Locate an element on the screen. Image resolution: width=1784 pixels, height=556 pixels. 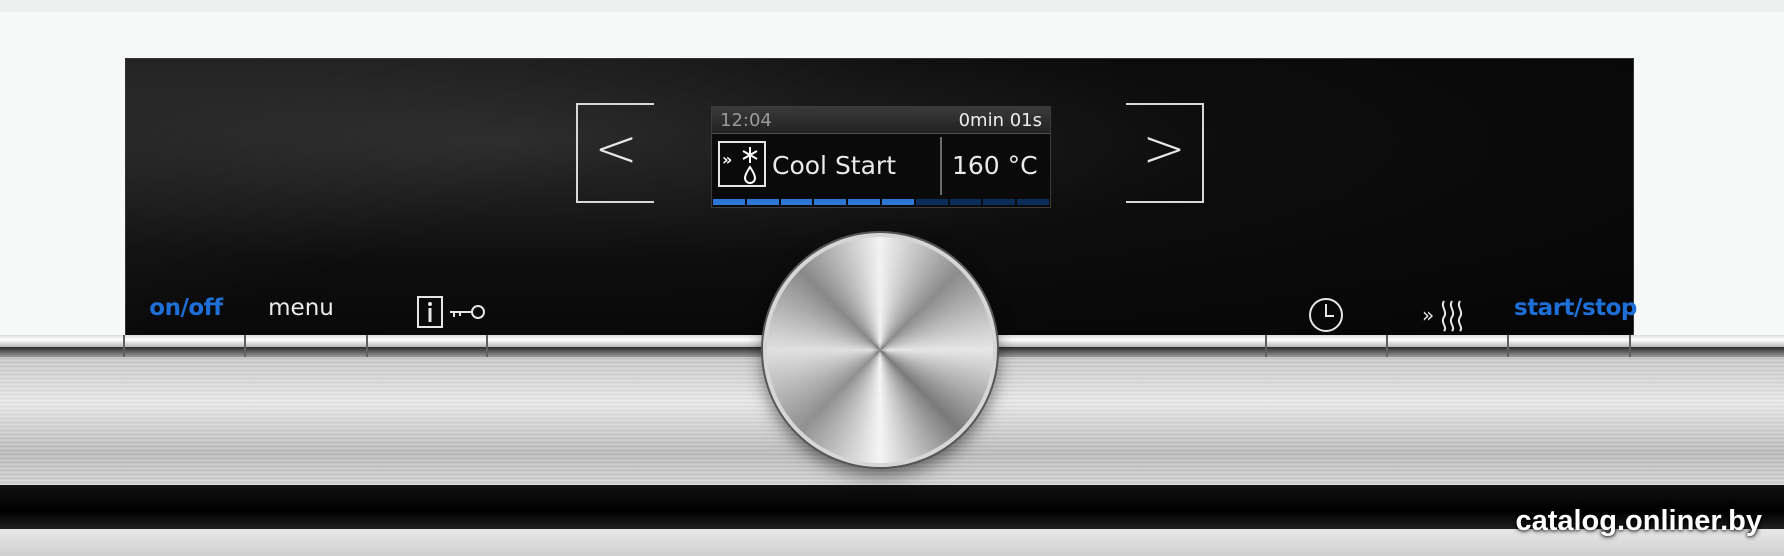
timer-button is located at coordinates (1326, 315).